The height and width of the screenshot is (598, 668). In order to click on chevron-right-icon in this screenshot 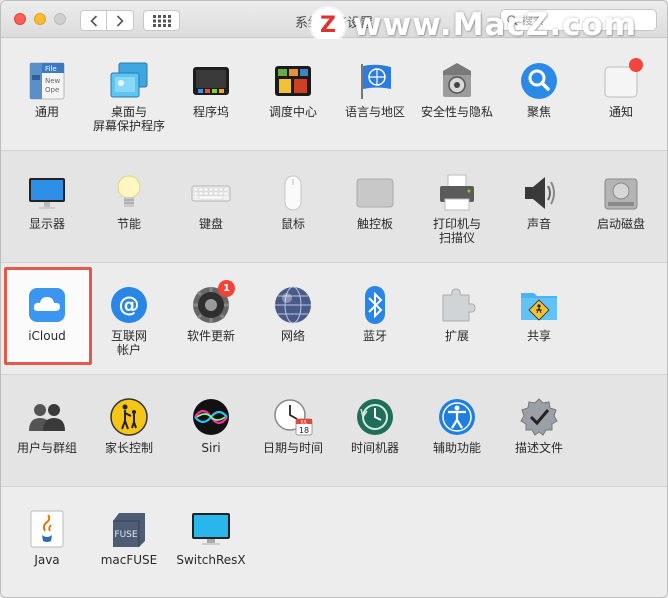, I will do `click(120, 20)`.